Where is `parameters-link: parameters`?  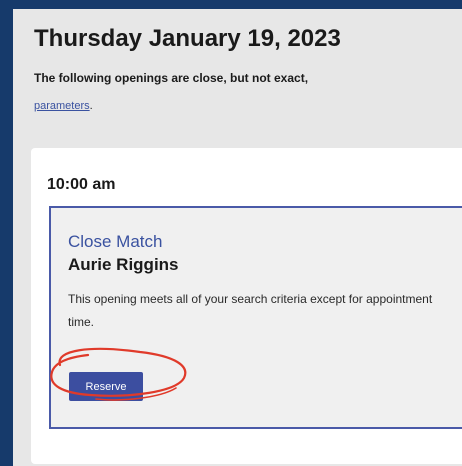 parameters-link: parameters is located at coordinates (62, 106).